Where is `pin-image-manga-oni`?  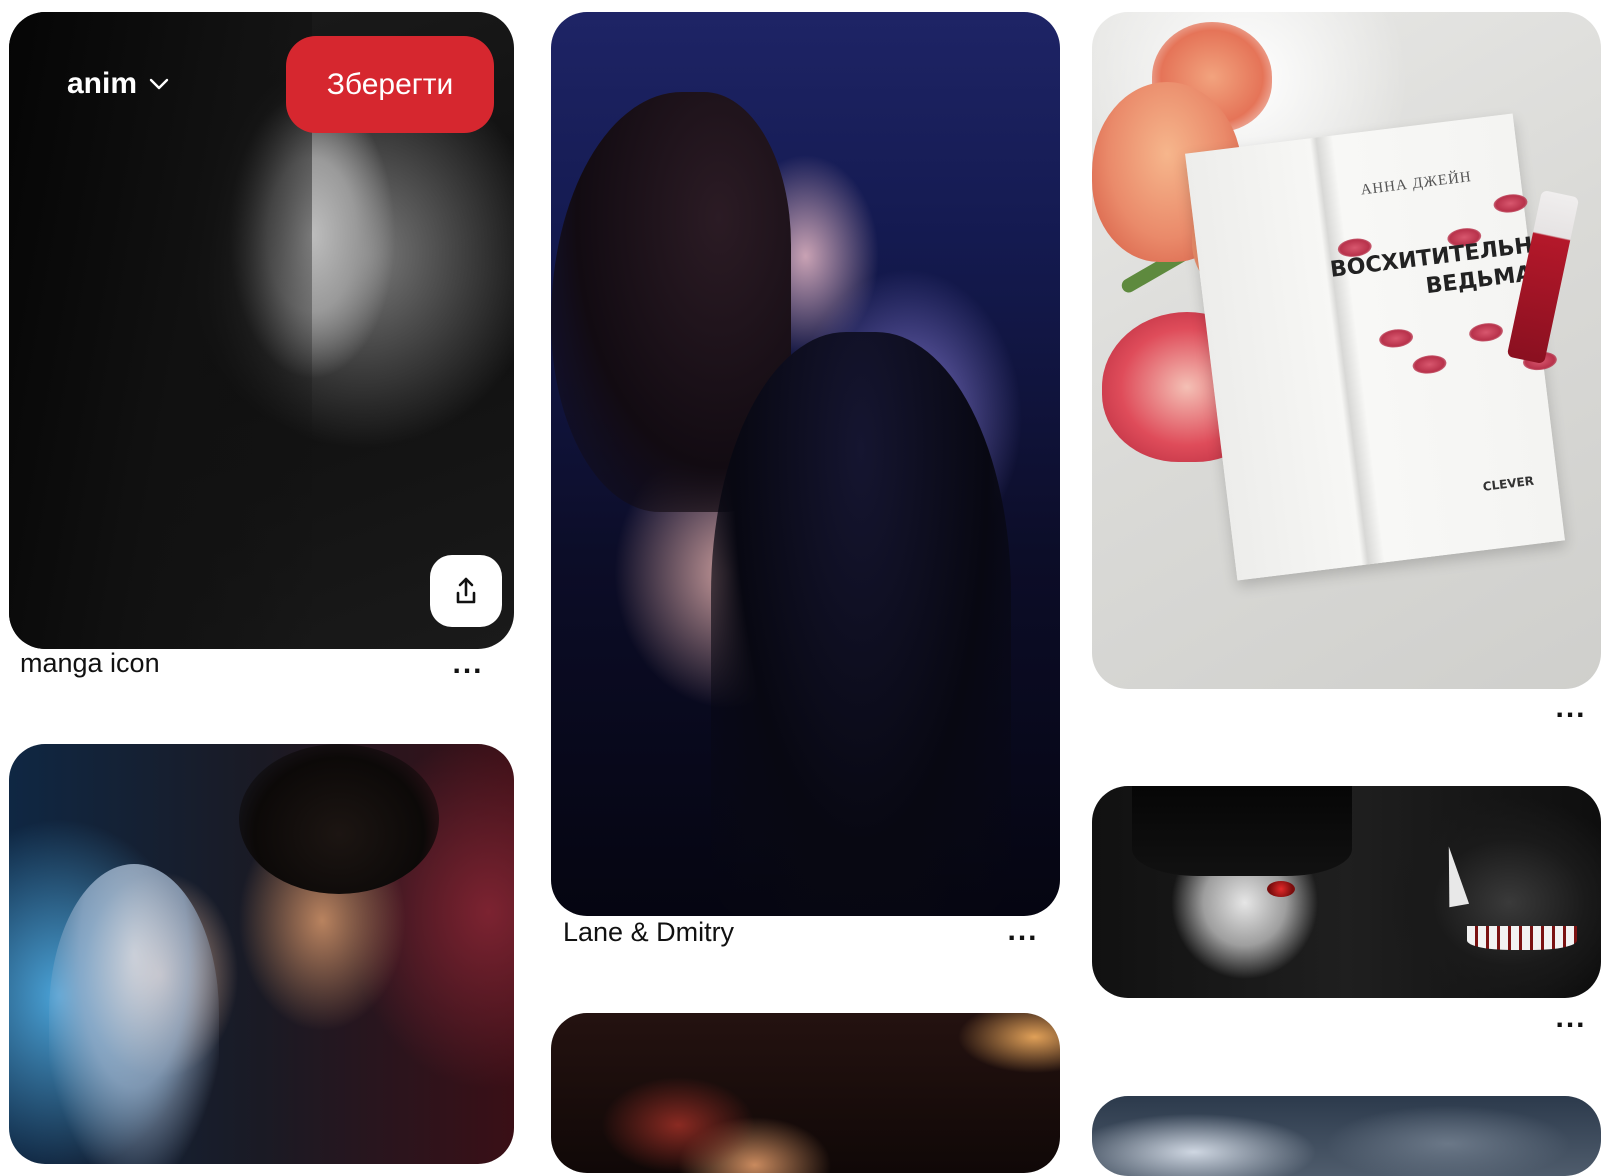
pin-image-manga-oni is located at coordinates (1346, 892).